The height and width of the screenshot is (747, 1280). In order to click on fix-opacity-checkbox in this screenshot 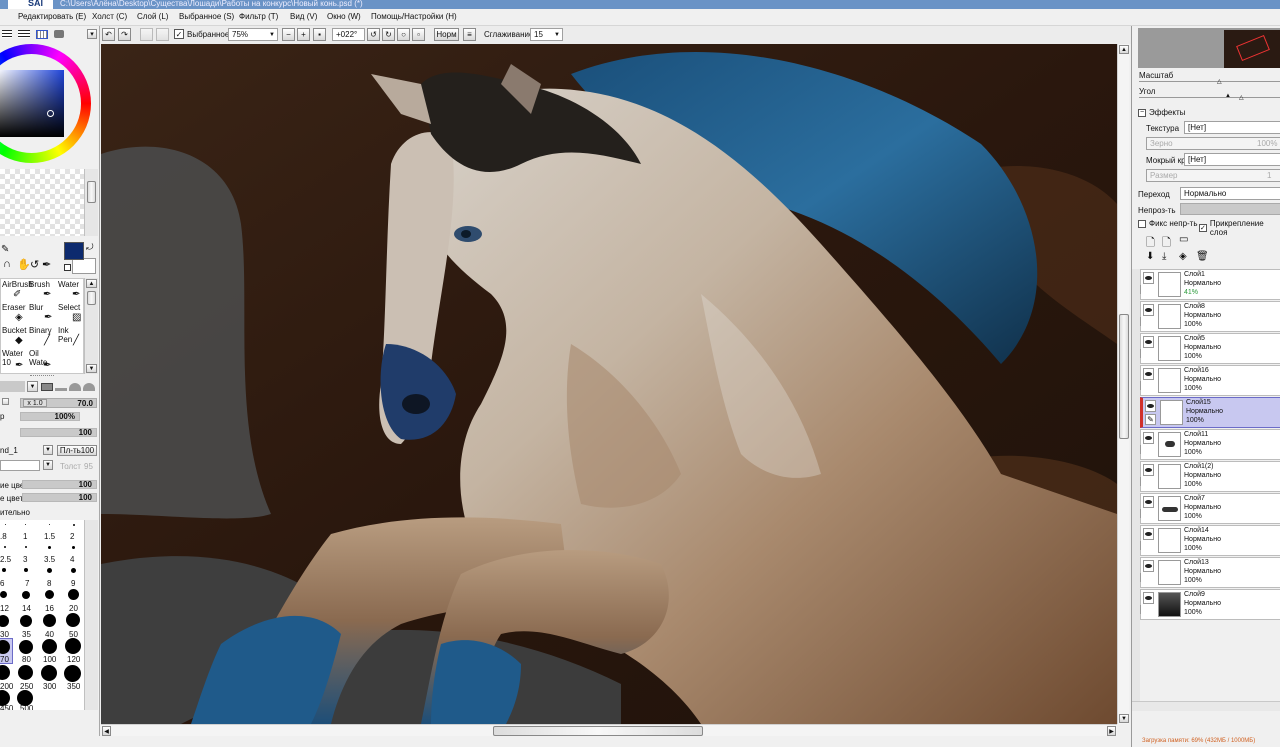, I will do `click(1142, 223)`.